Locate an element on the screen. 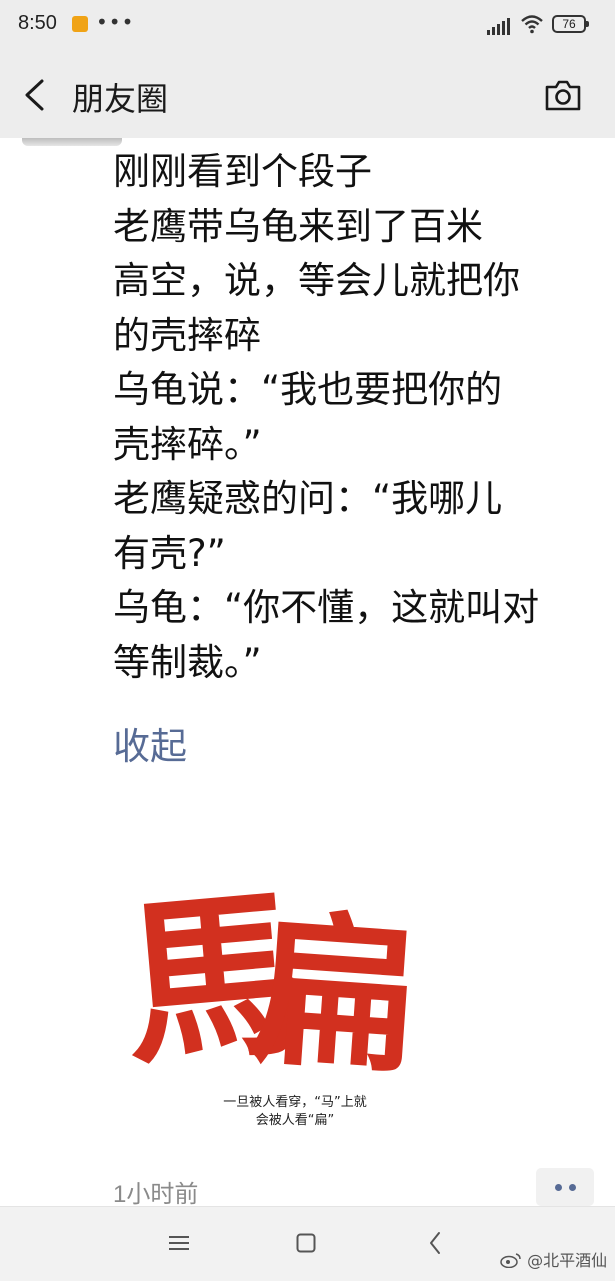  notification-app-icon is located at coordinates (80, 24).